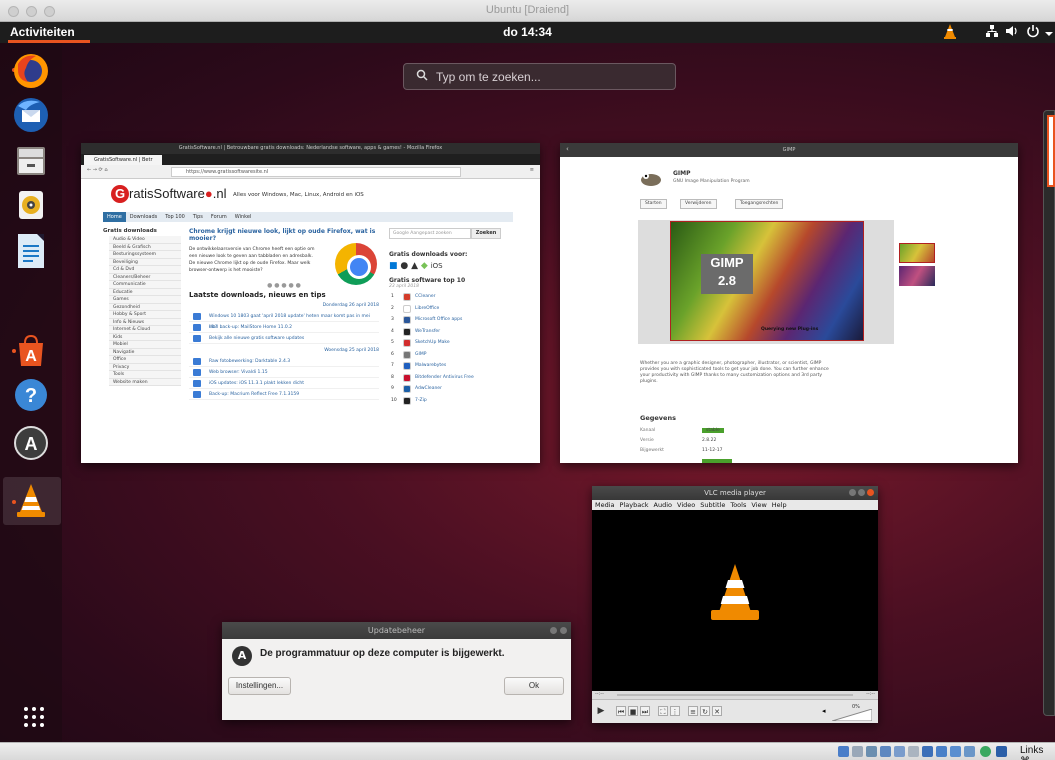 The width and height of the screenshot is (1055, 760). I want to click on category-item: Office, so click(145, 360).